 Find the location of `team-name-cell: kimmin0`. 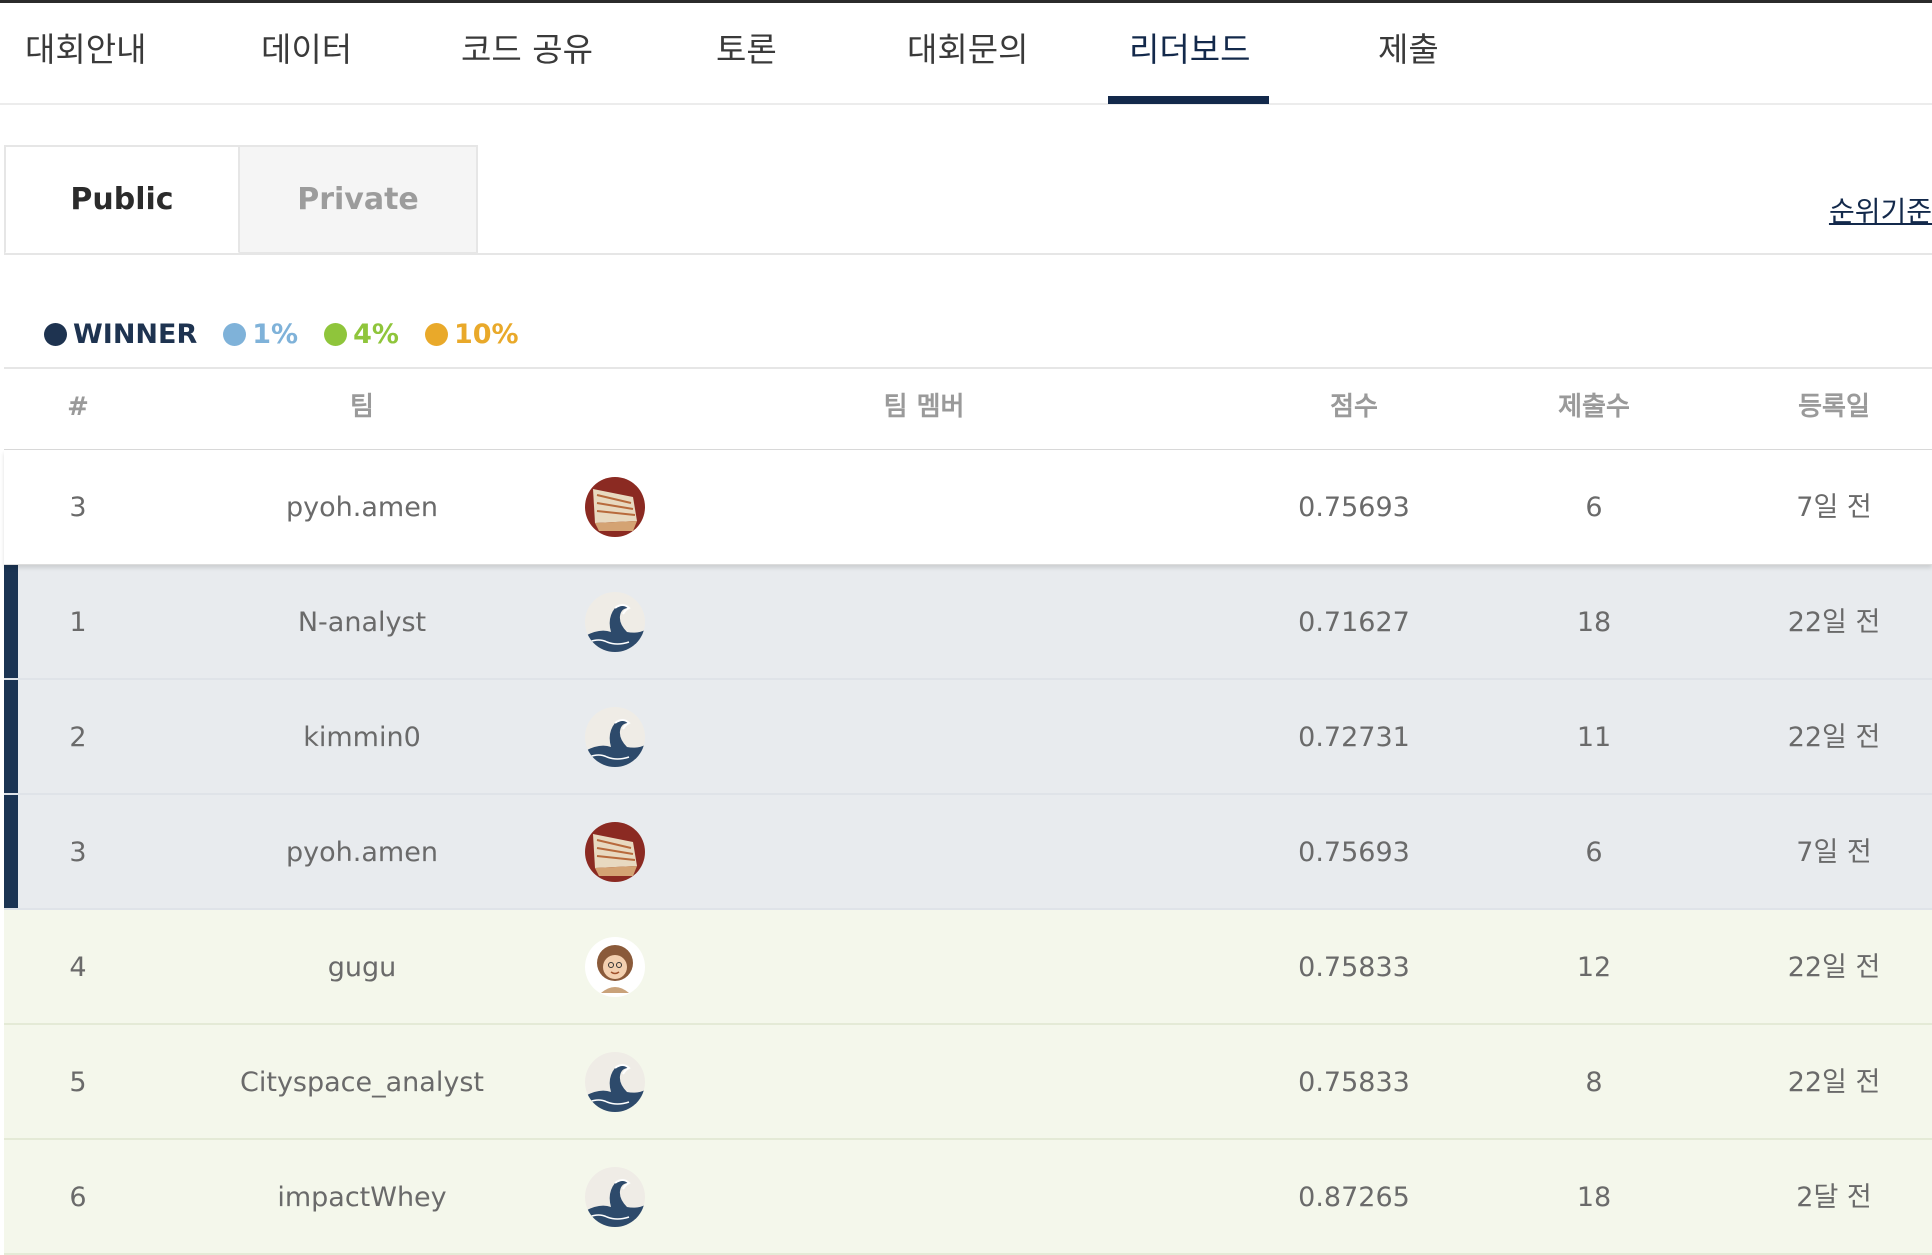

team-name-cell: kimmin0 is located at coordinates (362, 737).